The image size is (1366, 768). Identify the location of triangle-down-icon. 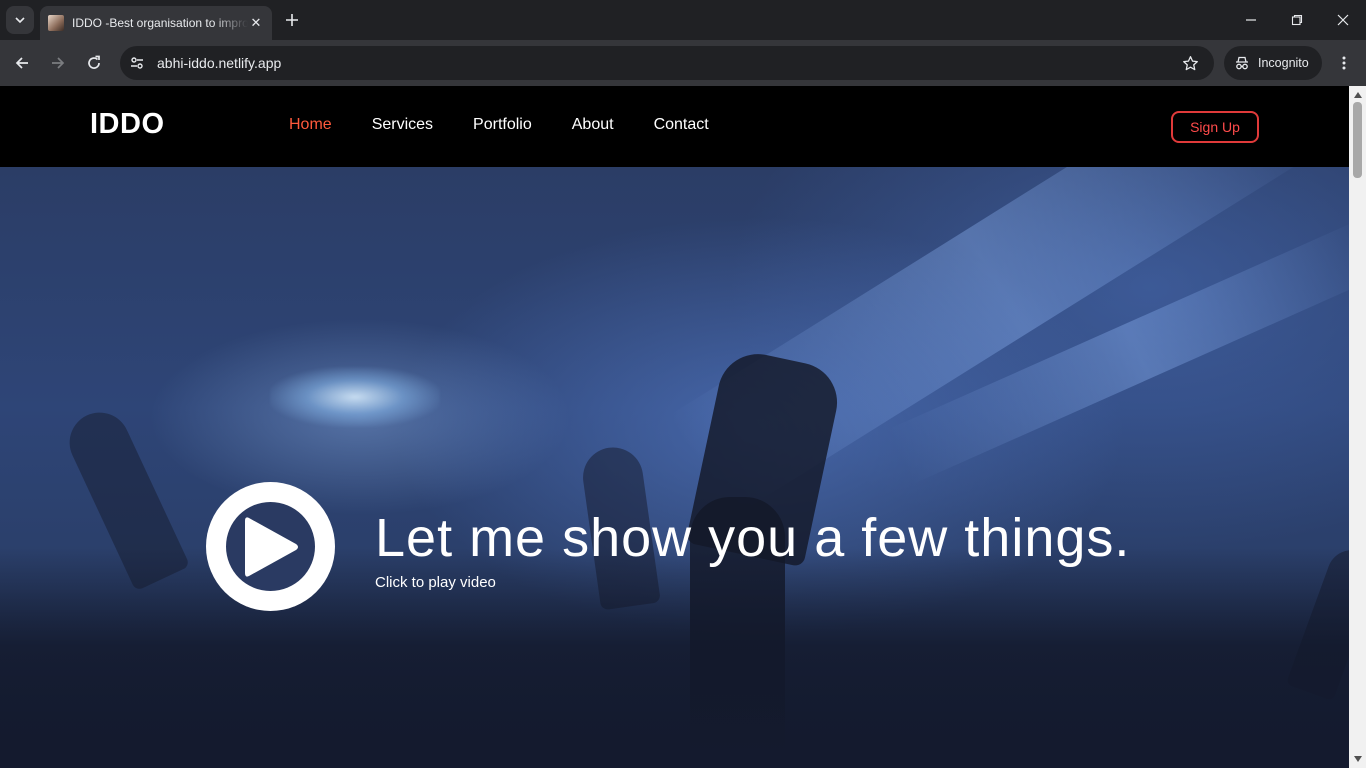
(1357, 759).